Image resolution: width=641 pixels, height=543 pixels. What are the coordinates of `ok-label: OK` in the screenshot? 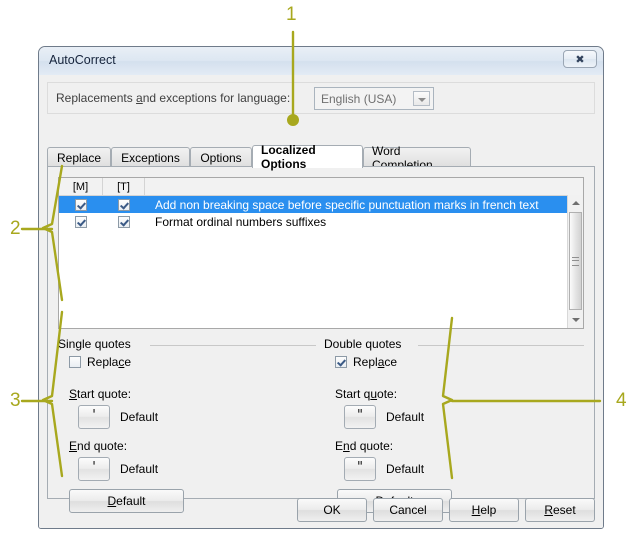 It's located at (332, 510).